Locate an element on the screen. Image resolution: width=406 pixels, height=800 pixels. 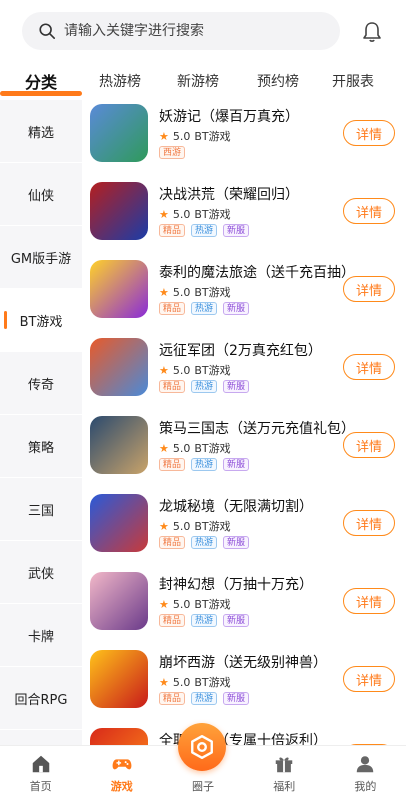
game-item: 封神幻想（万抽十万充） ★ 5.0 BT游戏 精品 热游 新服 详情 is located at coordinates (244, 607).